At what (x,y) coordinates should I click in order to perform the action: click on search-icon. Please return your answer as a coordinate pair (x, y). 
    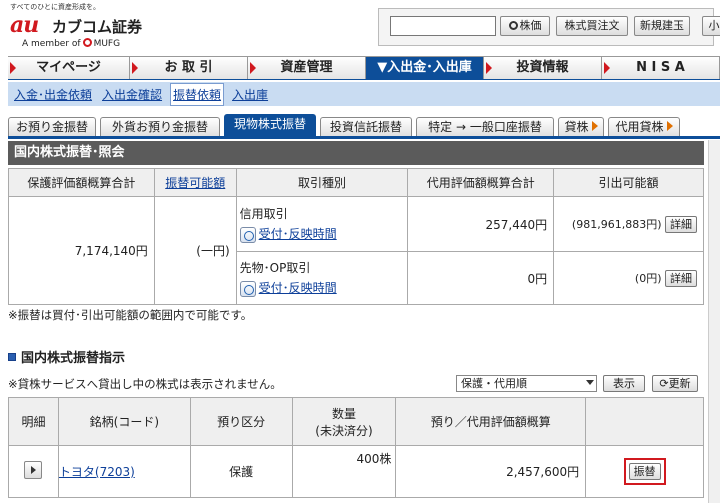
    Looking at the image, I should click on (513, 25).